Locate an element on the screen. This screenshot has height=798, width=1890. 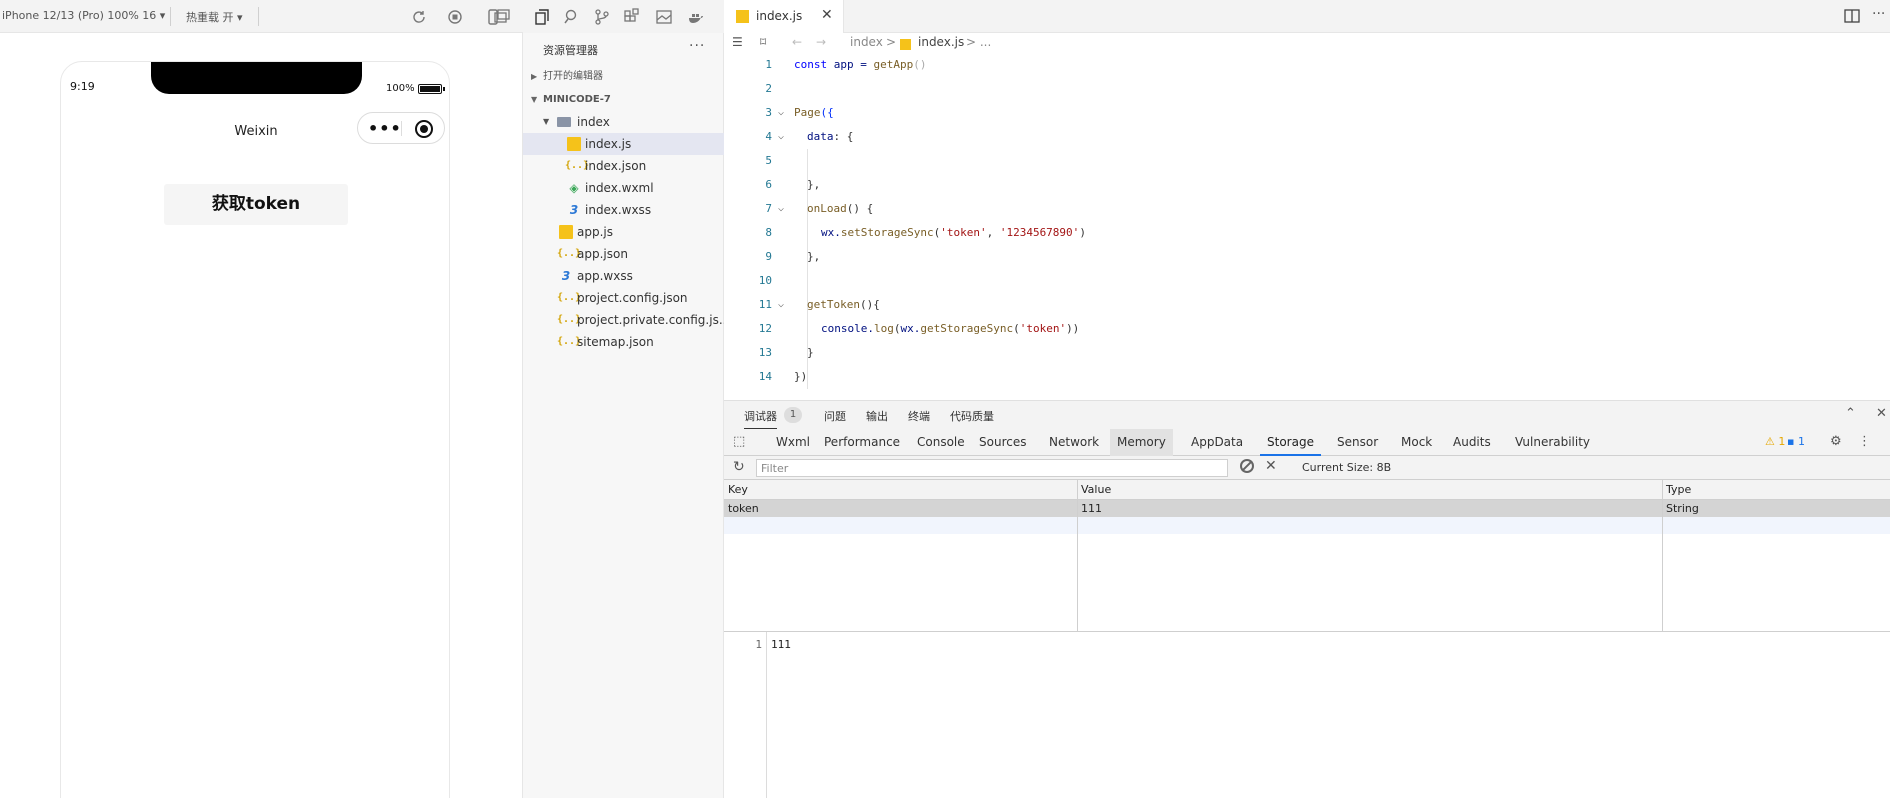
empty-table-row is located at coordinates (1307, 525).